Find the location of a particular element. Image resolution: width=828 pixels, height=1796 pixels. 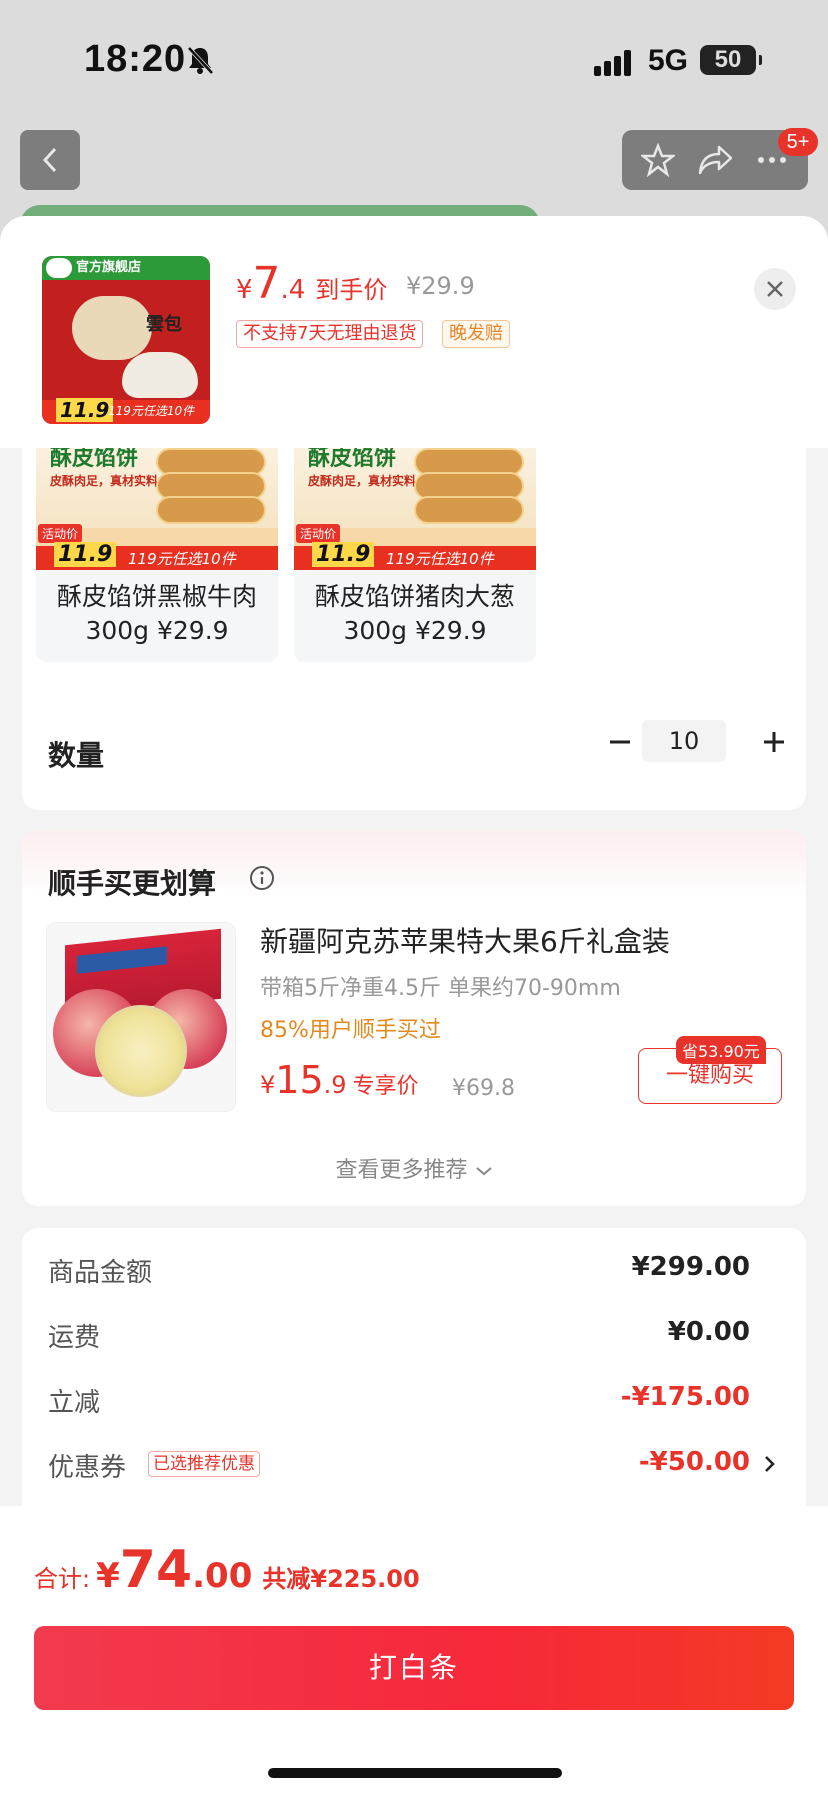

network-type: 5G is located at coordinates (668, 60).